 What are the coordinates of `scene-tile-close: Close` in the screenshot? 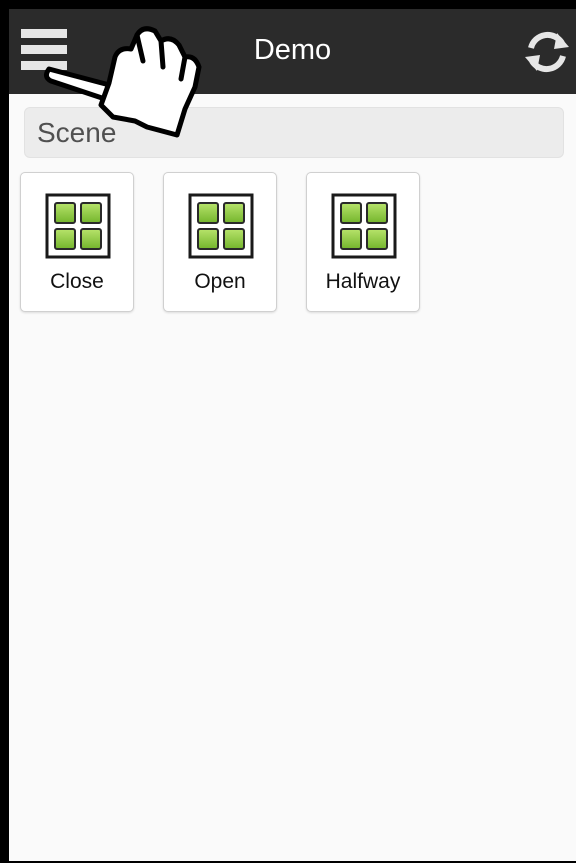 It's located at (77, 242).